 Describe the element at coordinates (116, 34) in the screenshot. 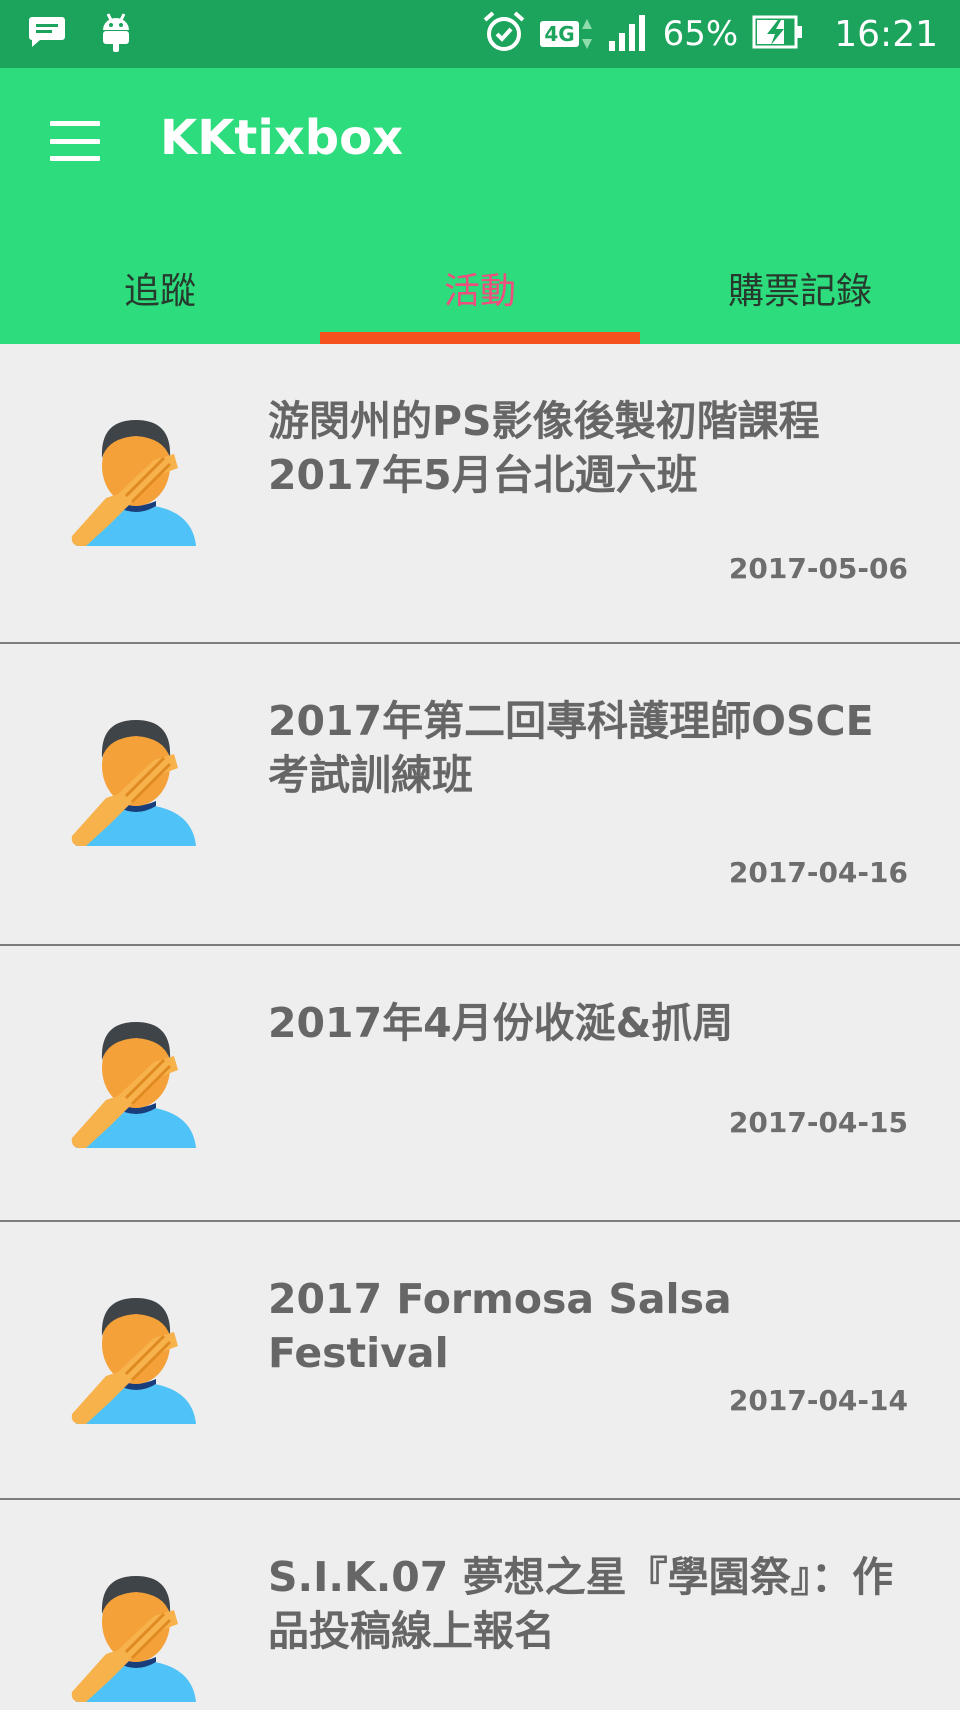

I see `android-icon` at that location.